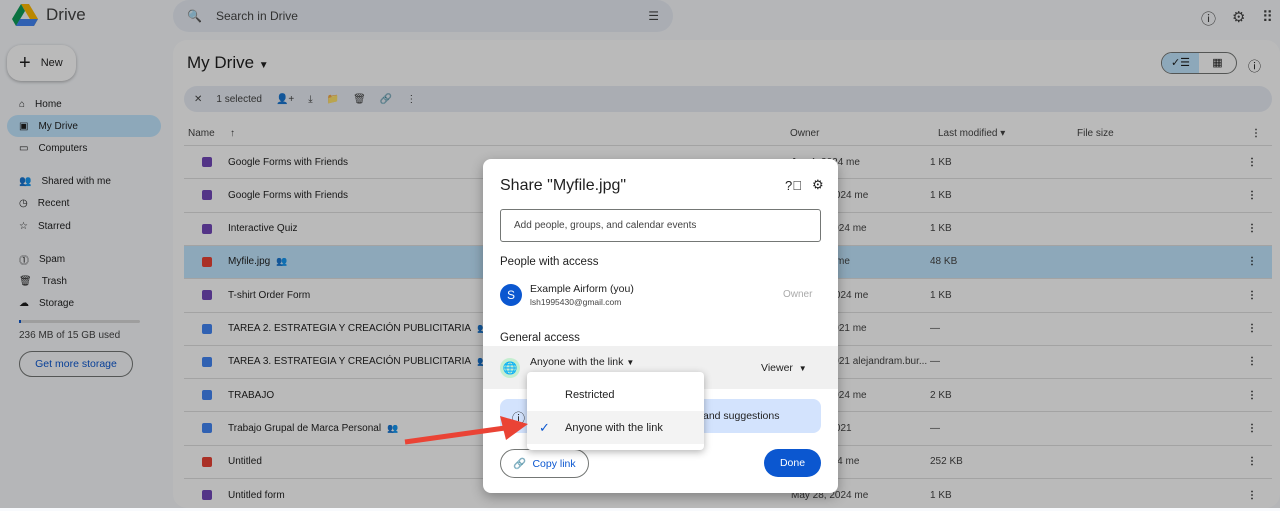  What do you see at coordinates (792, 463) in the screenshot?
I see `done-button: Done` at bounding box center [792, 463].